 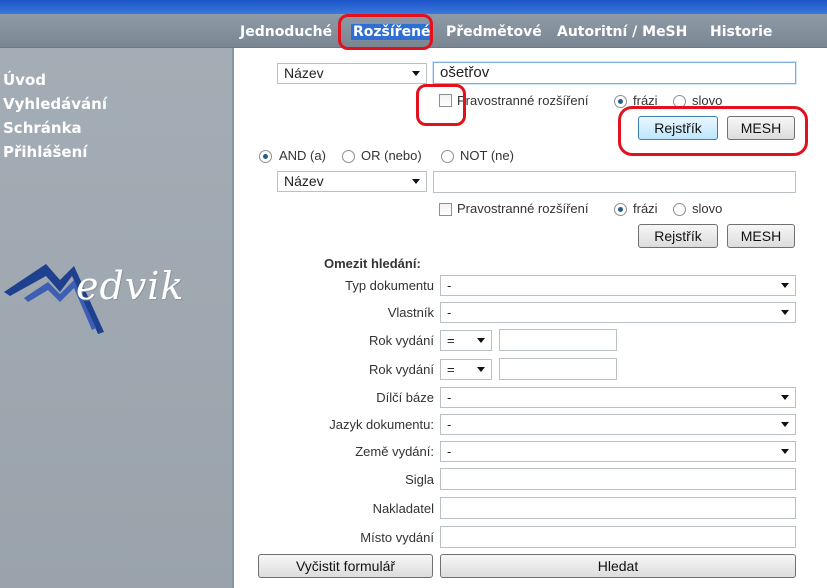 What do you see at coordinates (42, 128) in the screenshot?
I see `sidebar-item-basket: Schránka` at bounding box center [42, 128].